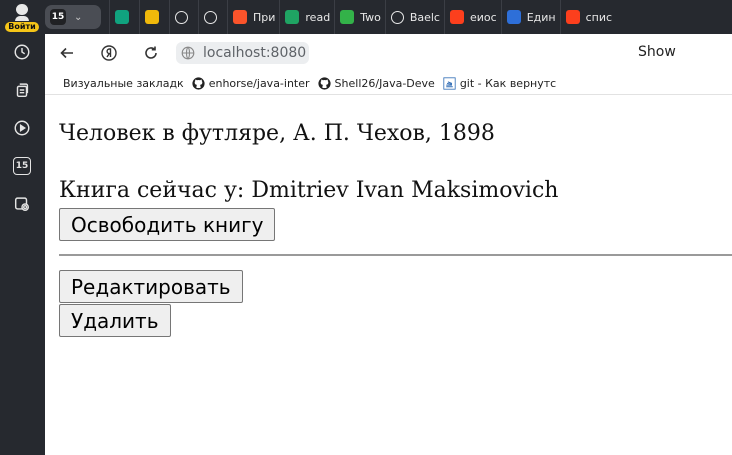 This screenshot has width=732, height=455. Describe the element at coordinates (292, 17) in the screenshot. I see `sheet-icon` at that location.